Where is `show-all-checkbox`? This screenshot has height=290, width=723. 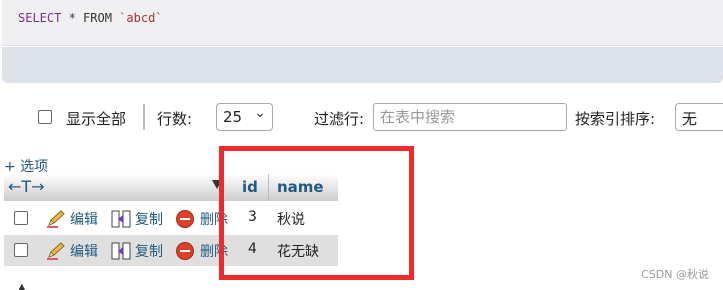
show-all-checkbox is located at coordinates (45, 117).